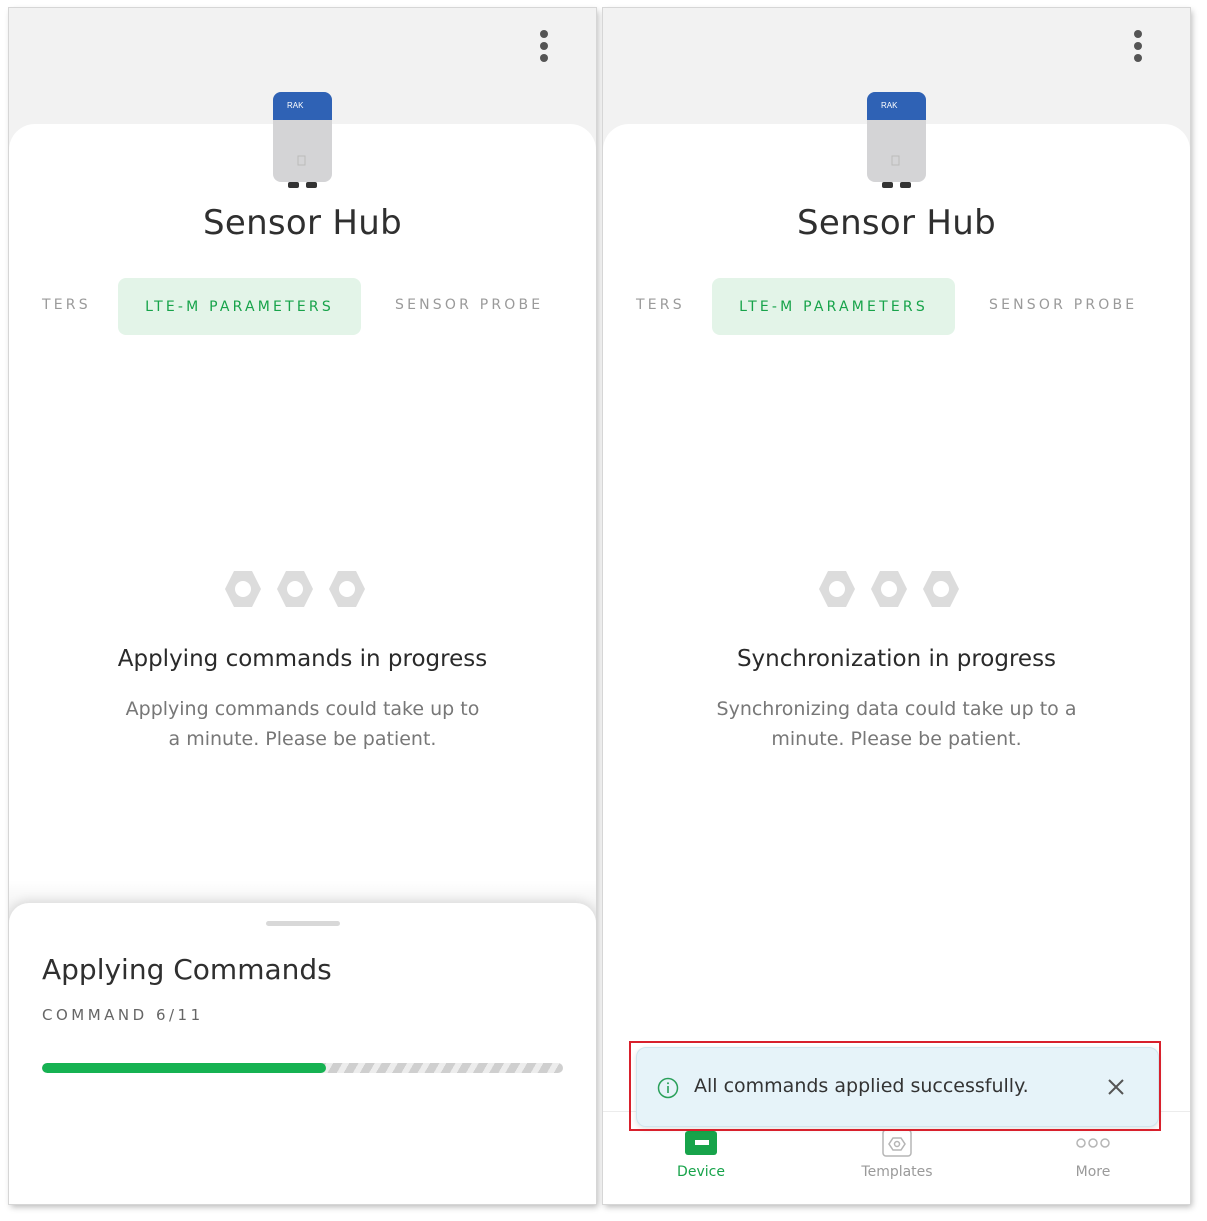 This screenshot has height=1221, width=1207. What do you see at coordinates (897, 1172) in the screenshot?
I see `nav-templates-label: Templates` at bounding box center [897, 1172].